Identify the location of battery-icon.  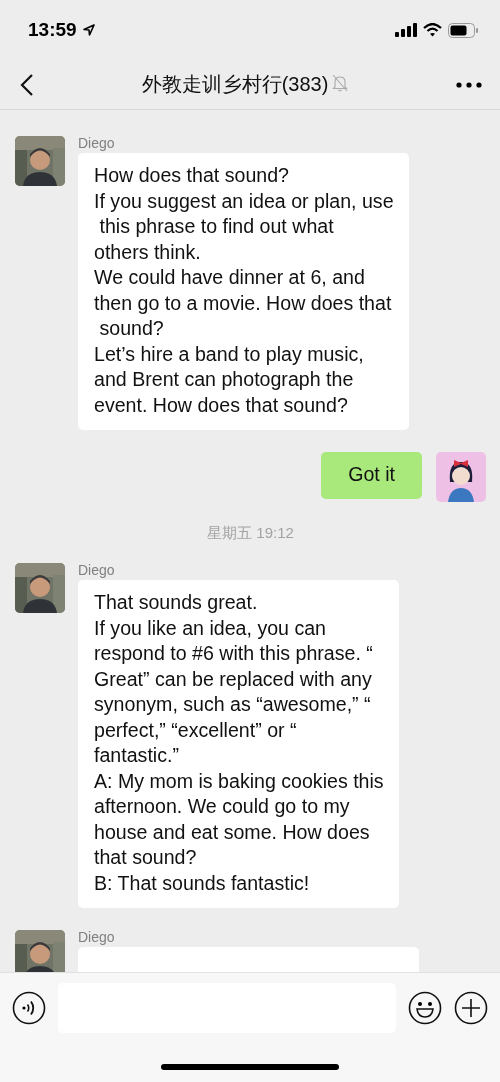
(463, 30).